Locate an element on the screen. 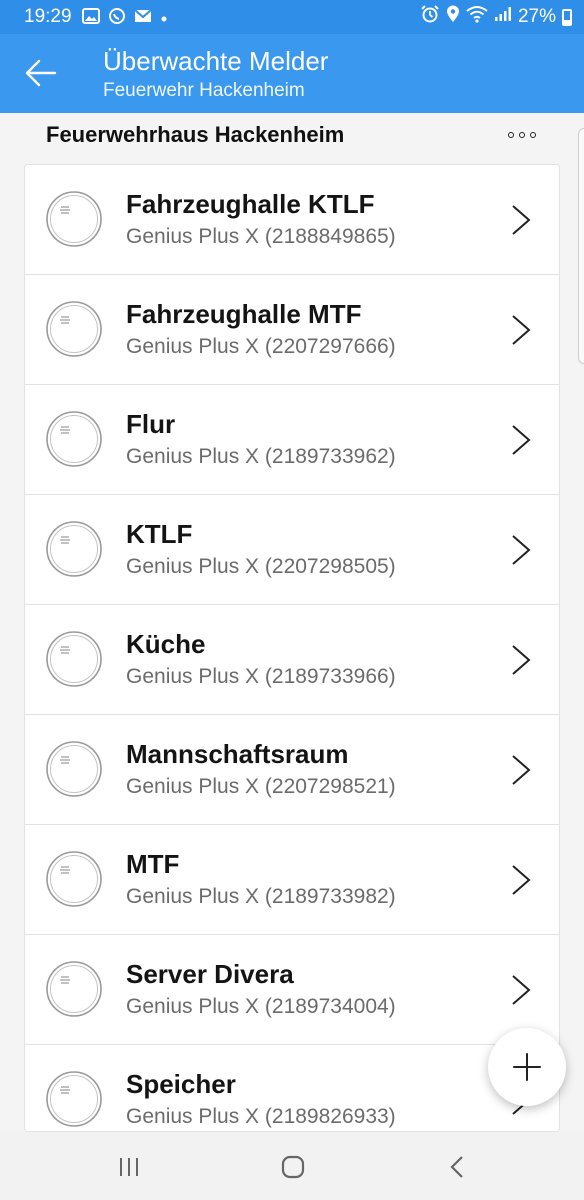  app-bar: Überwachte Melder Feuerwehr Hackenheim is located at coordinates (292, 73).